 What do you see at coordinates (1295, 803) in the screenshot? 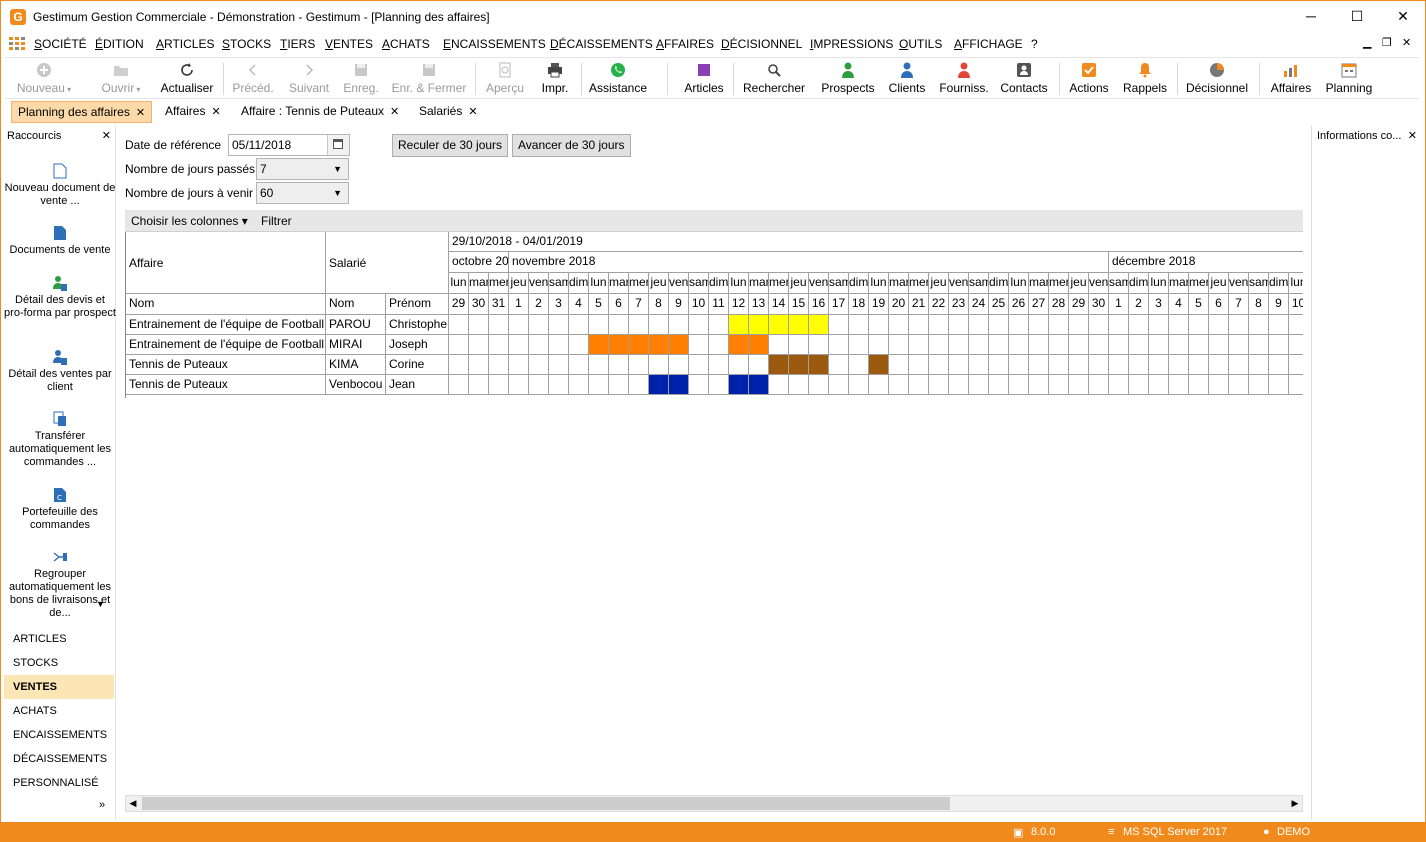
I see `scroll-right-icon: ▶` at bounding box center [1295, 803].